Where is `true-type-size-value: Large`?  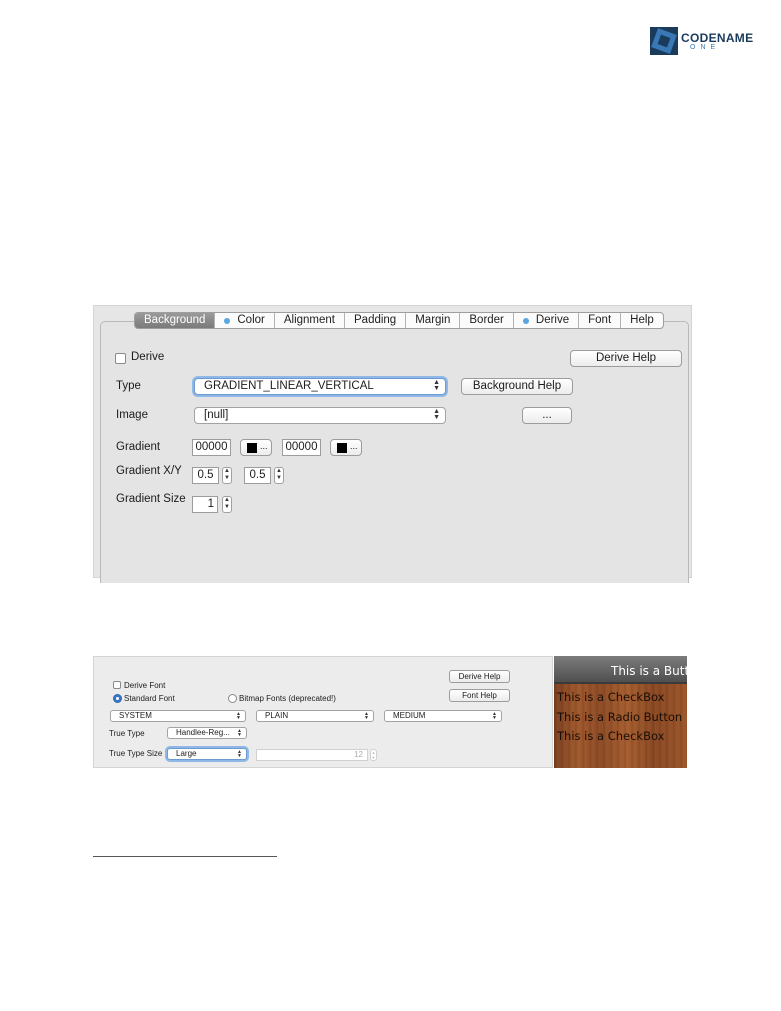 true-type-size-value: Large is located at coordinates (186, 753).